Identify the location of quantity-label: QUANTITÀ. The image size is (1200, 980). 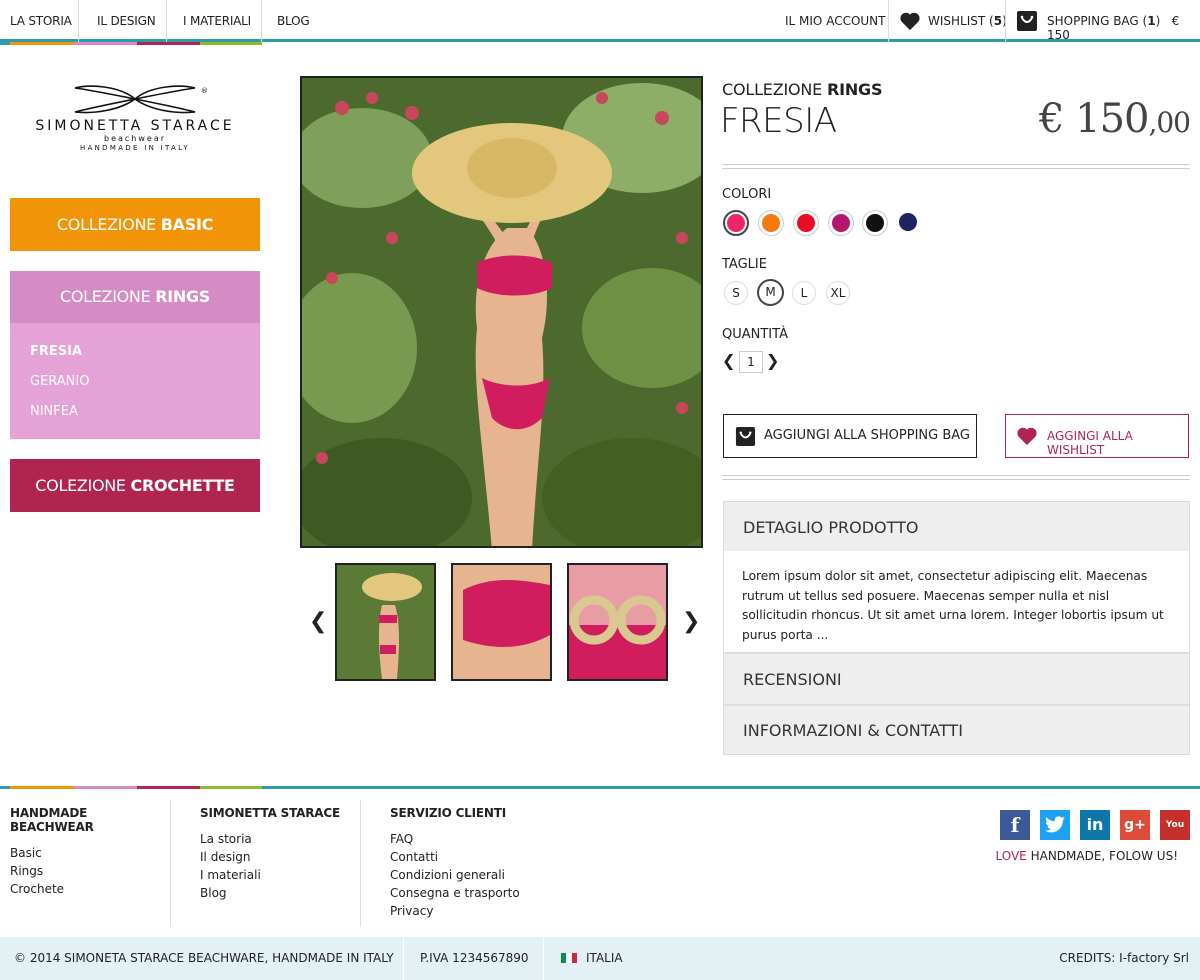
(755, 334).